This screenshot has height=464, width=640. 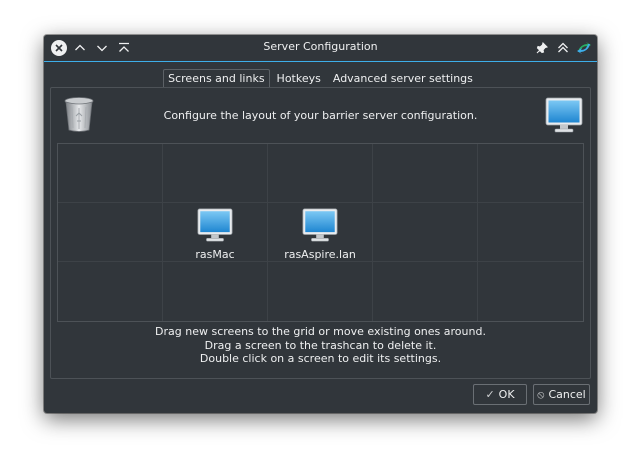 I want to click on app-menu-button, so click(x=584, y=48).